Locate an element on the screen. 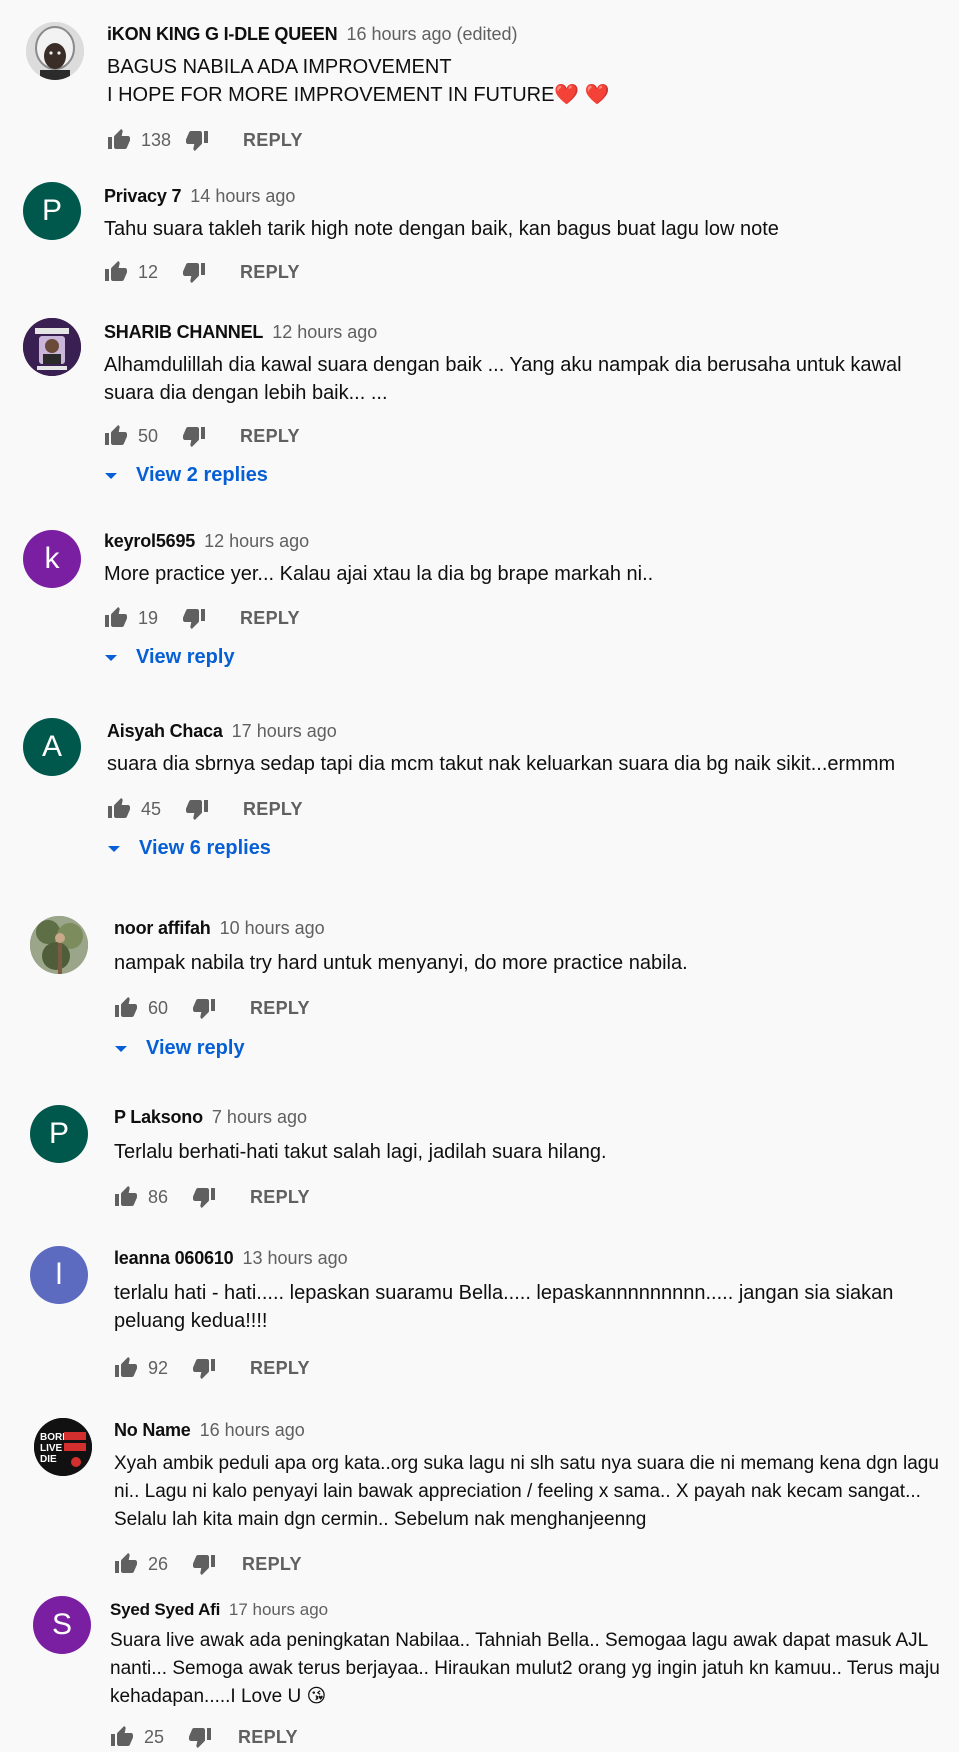  comment-author: SHARIB CHANNEL is located at coordinates (183, 332).